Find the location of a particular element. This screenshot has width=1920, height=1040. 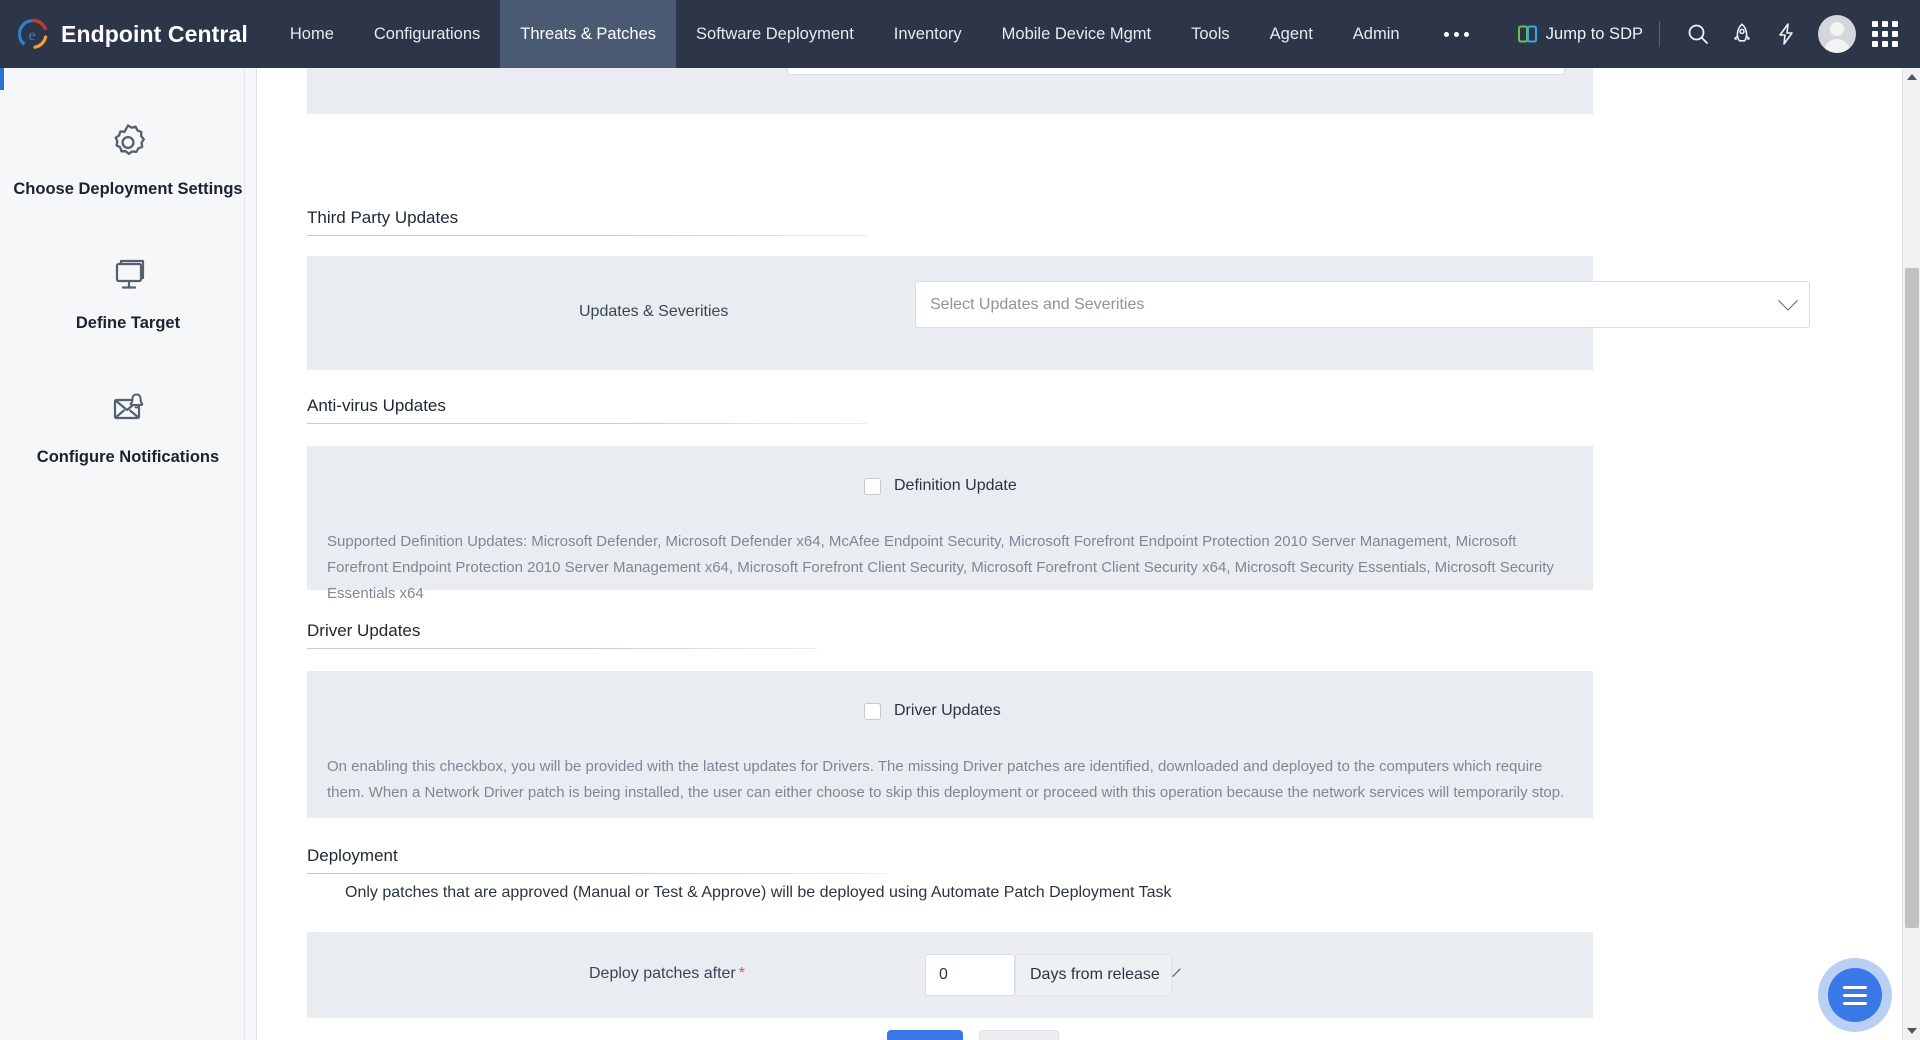

gear-icon is located at coordinates (128, 143).